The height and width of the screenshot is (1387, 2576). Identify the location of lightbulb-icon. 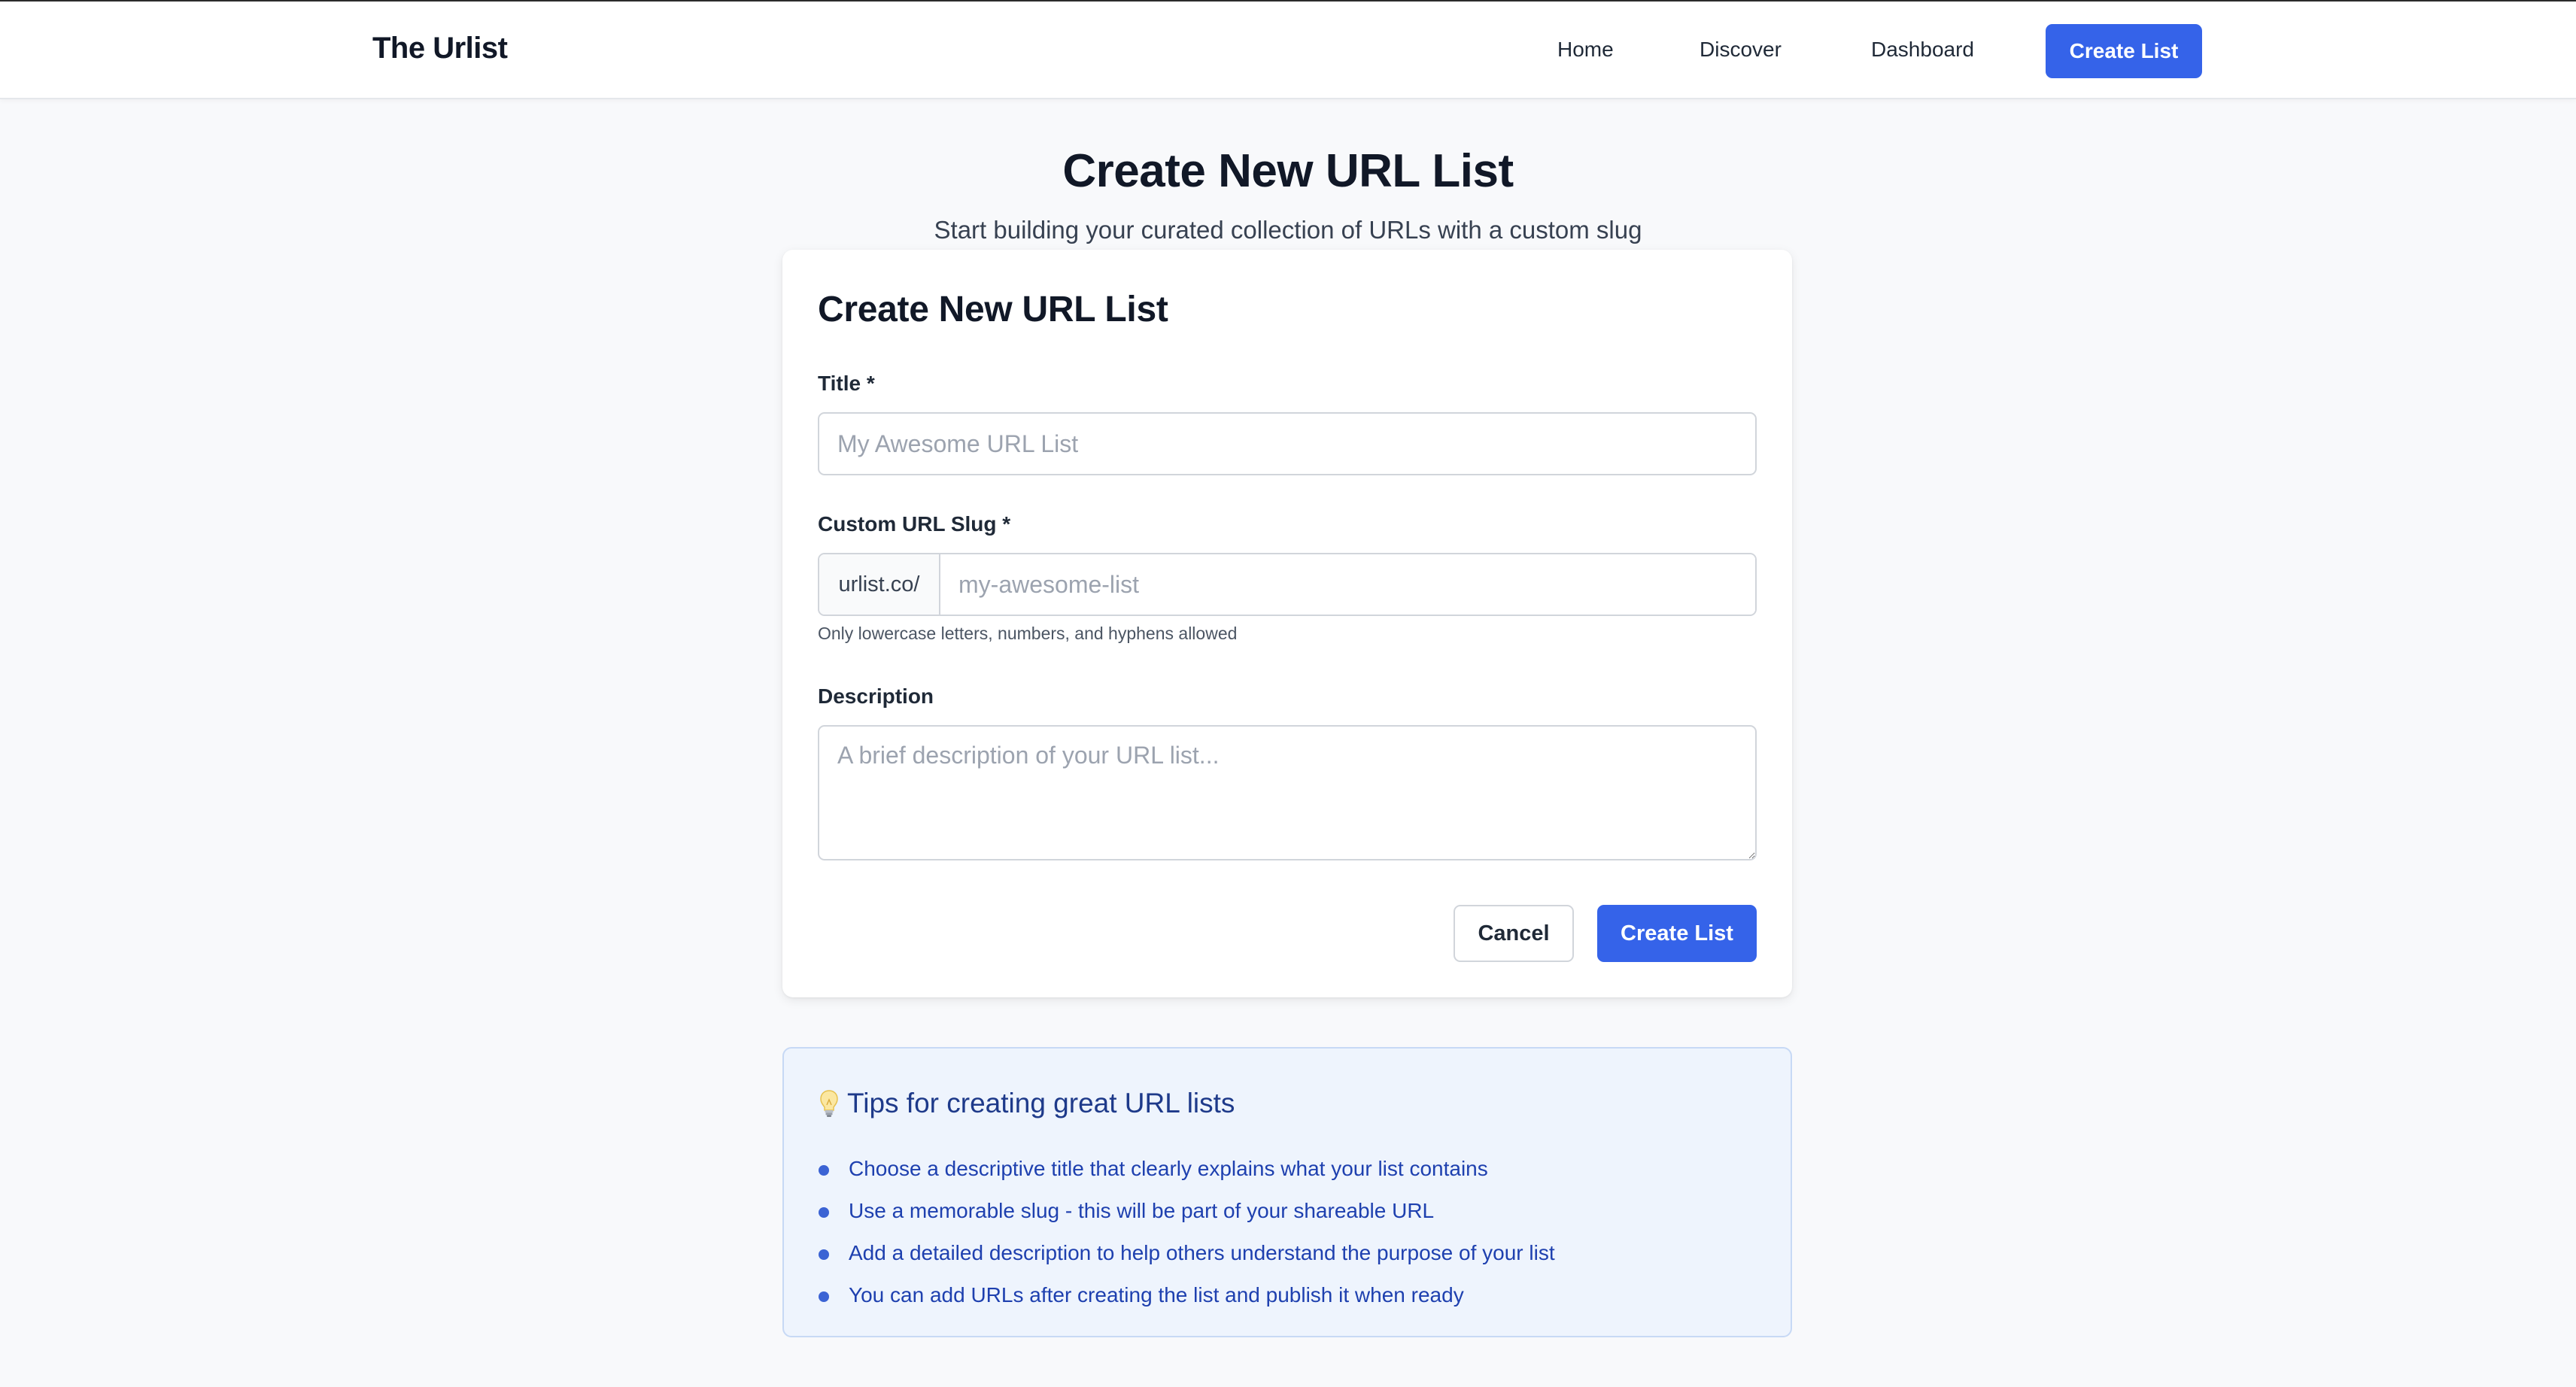
(829, 1103).